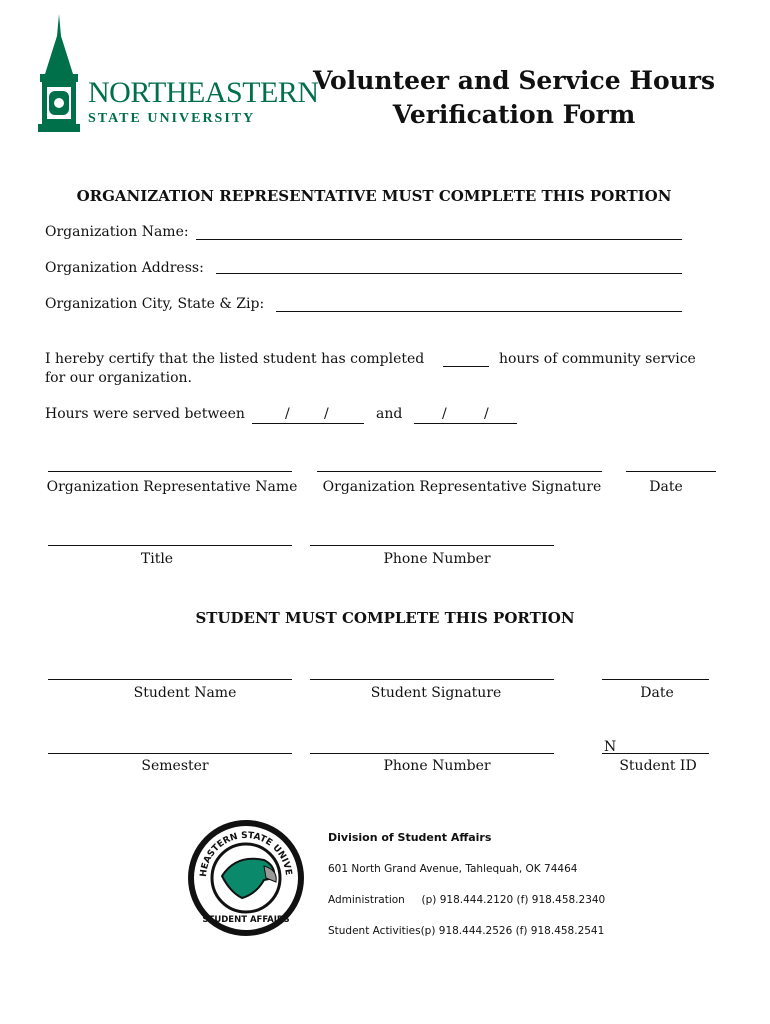 Image resolution: width=770 pixels, height=1024 pixels. Describe the element at coordinates (514, 114) in the screenshot. I see `form-title-line2: Verification Form` at that location.